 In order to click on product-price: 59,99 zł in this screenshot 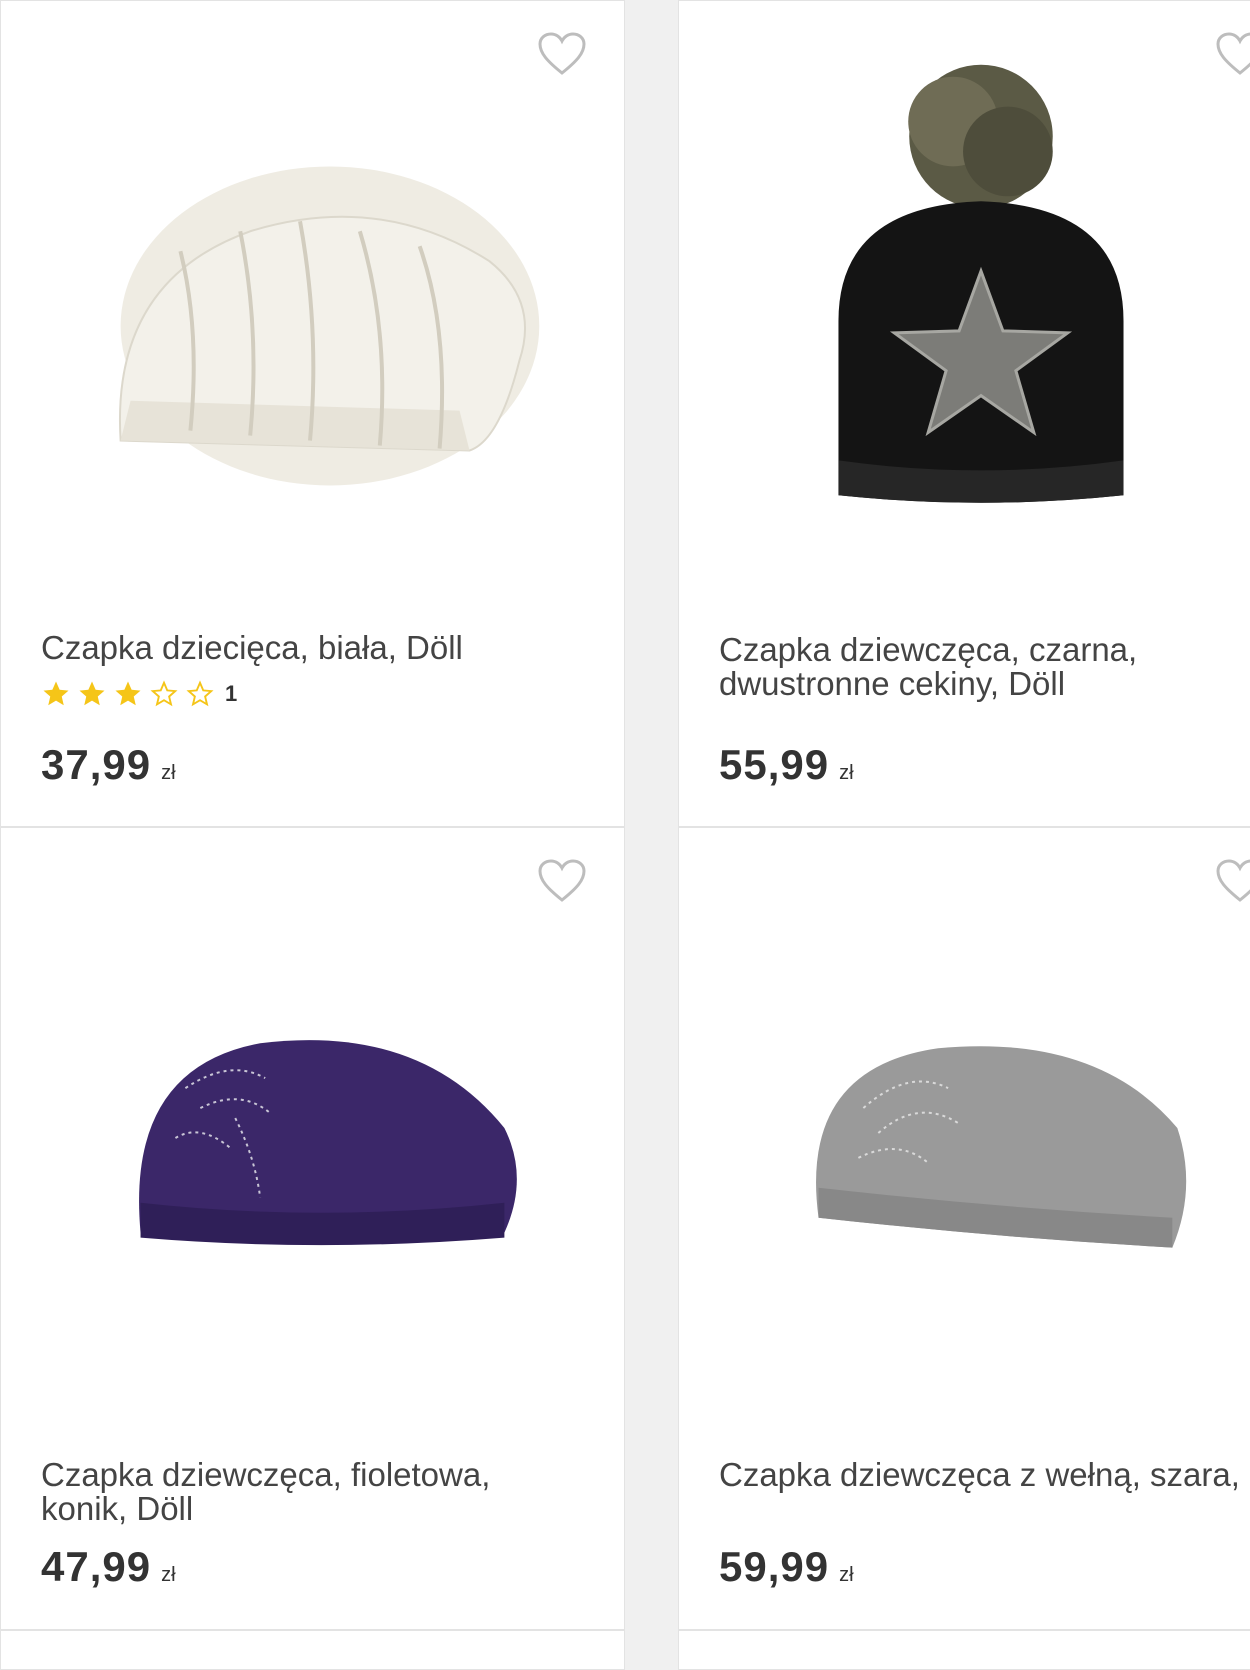, I will do `click(786, 1567)`.